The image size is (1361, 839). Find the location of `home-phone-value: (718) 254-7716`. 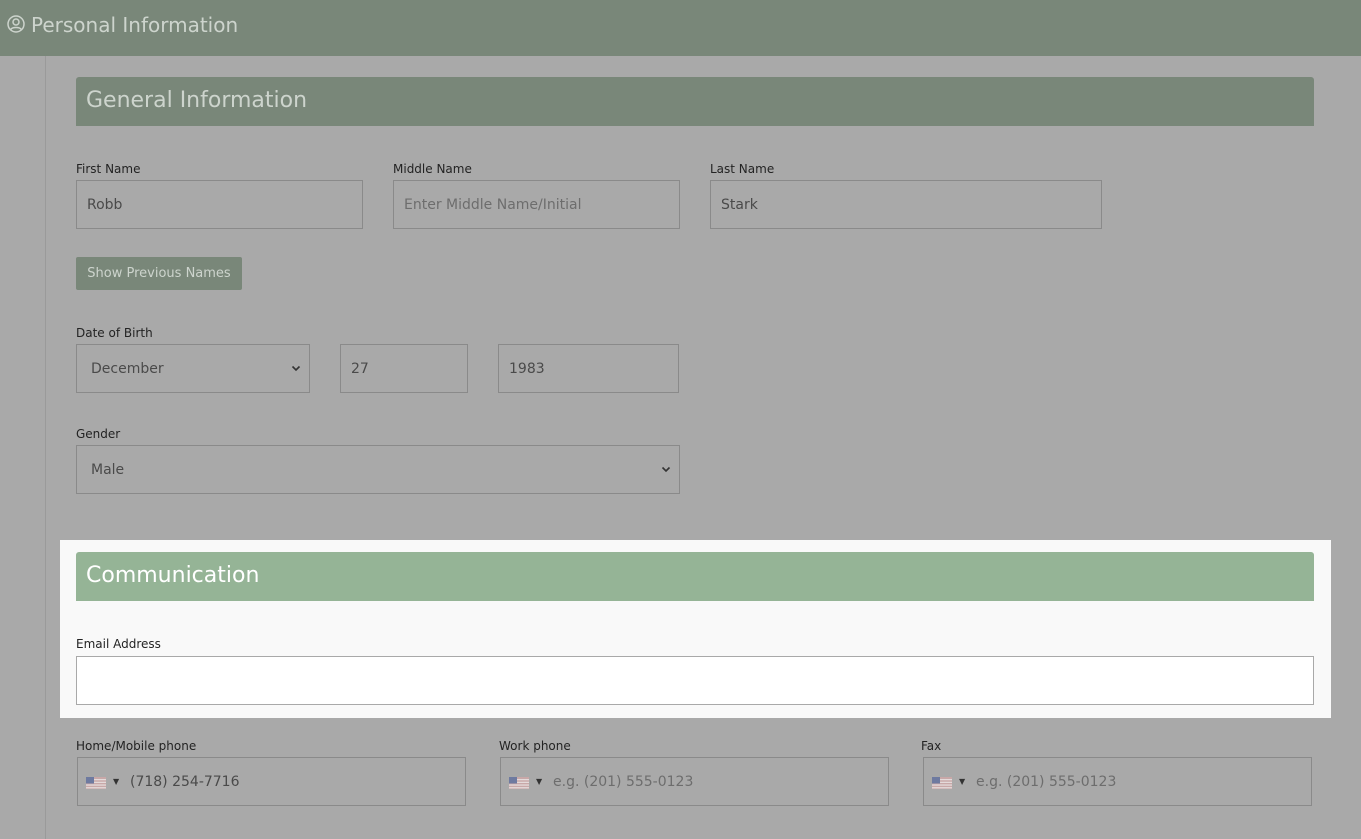

home-phone-value: (718) 254-7716 is located at coordinates (185, 782).